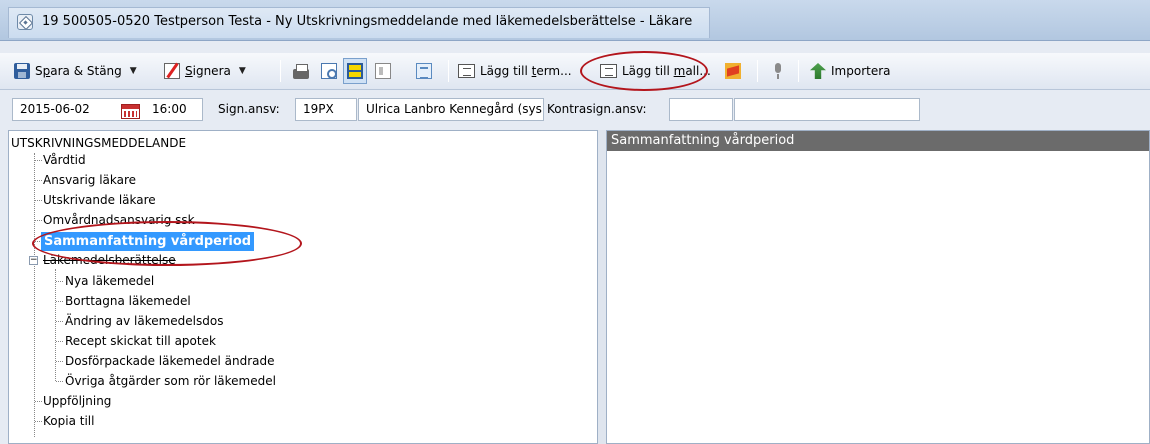 The width and height of the screenshot is (1150, 444). I want to click on sign-name-field: Ulrica Lanbro Kennegård (sys., so click(451, 109).